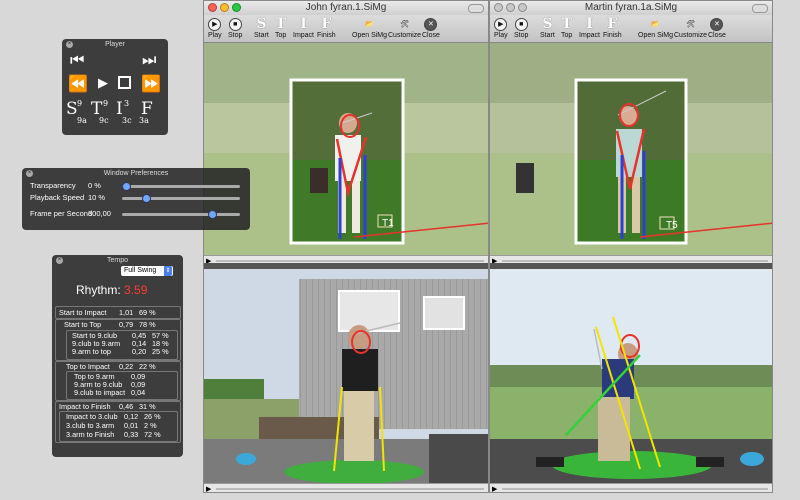 This screenshot has width=800, height=500. Describe the element at coordinates (115, 75) in the screenshot. I see `player-controls: ⏮ ⏭ ⏪ ▶ ⏩` at that location.